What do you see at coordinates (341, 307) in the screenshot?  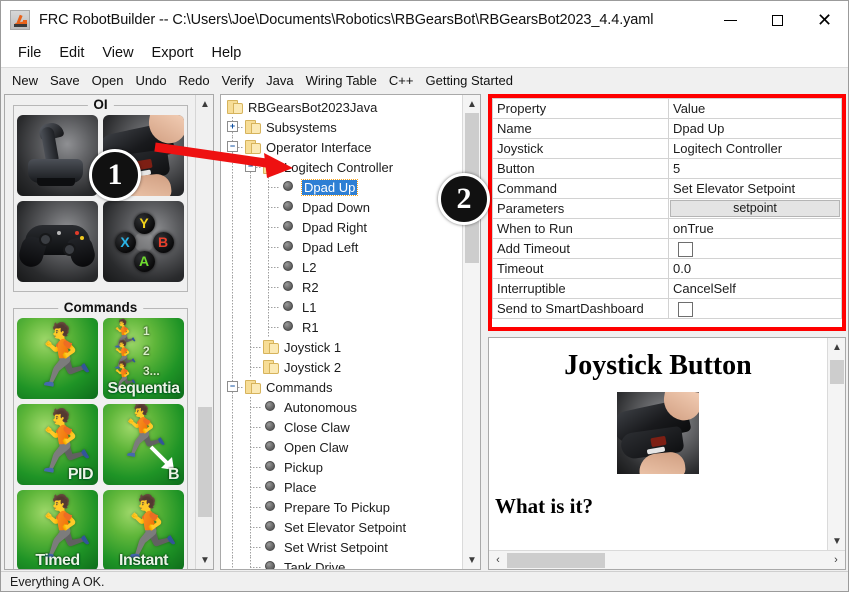 I see `tree-node-l1: L1` at bounding box center [341, 307].